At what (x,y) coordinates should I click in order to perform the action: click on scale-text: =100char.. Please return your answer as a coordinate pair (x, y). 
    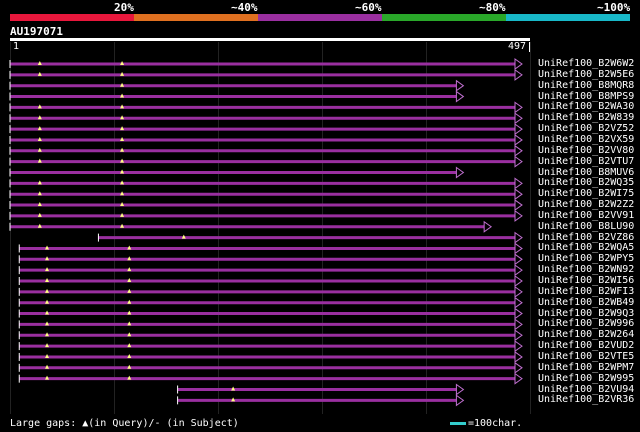
    Looking at the image, I should click on (495, 423).